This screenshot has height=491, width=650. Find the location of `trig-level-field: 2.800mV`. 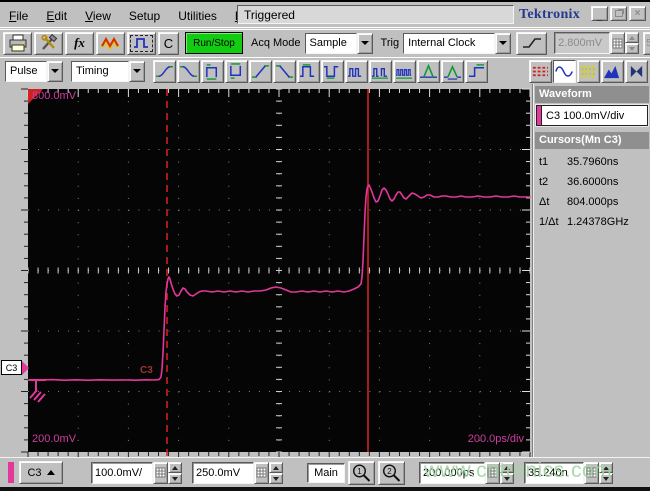

trig-level-field: 2.800mV is located at coordinates (582, 43).